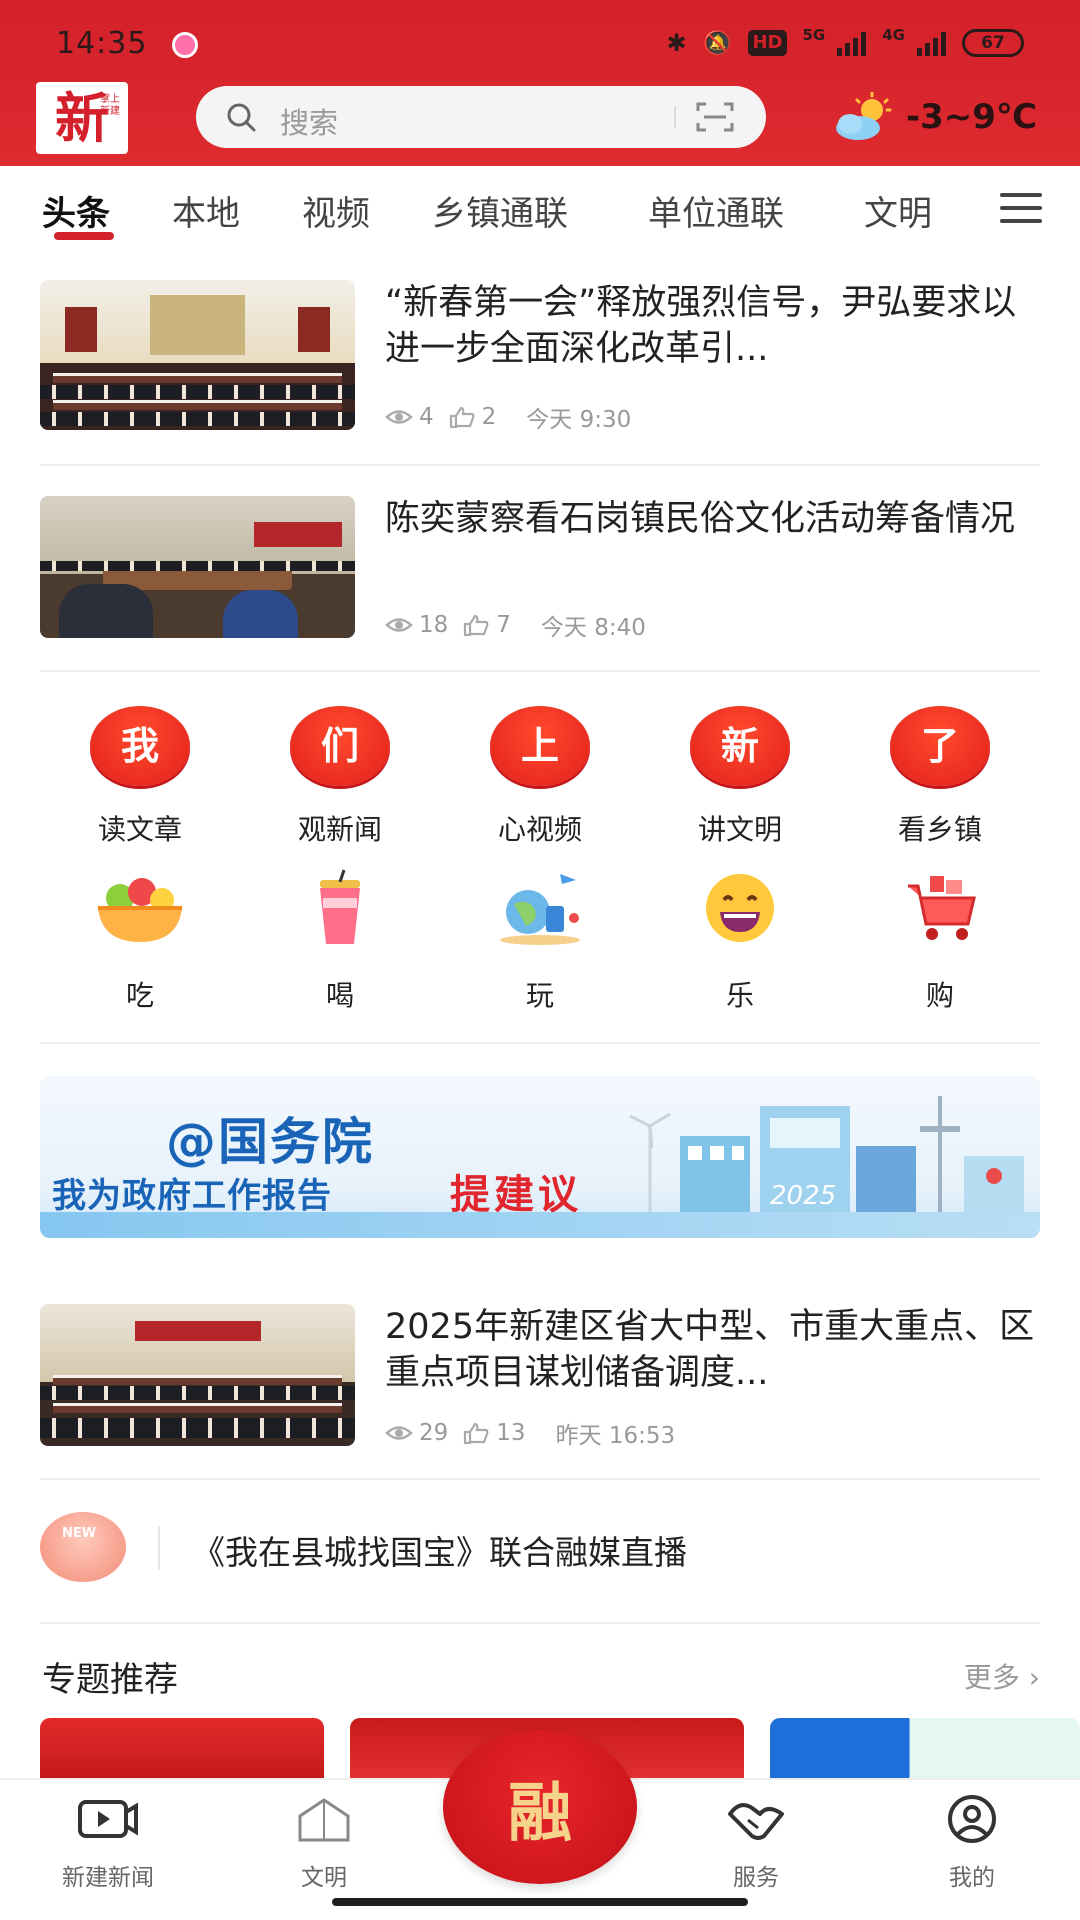  I want to click on user-profile-icon, so click(972, 1819).